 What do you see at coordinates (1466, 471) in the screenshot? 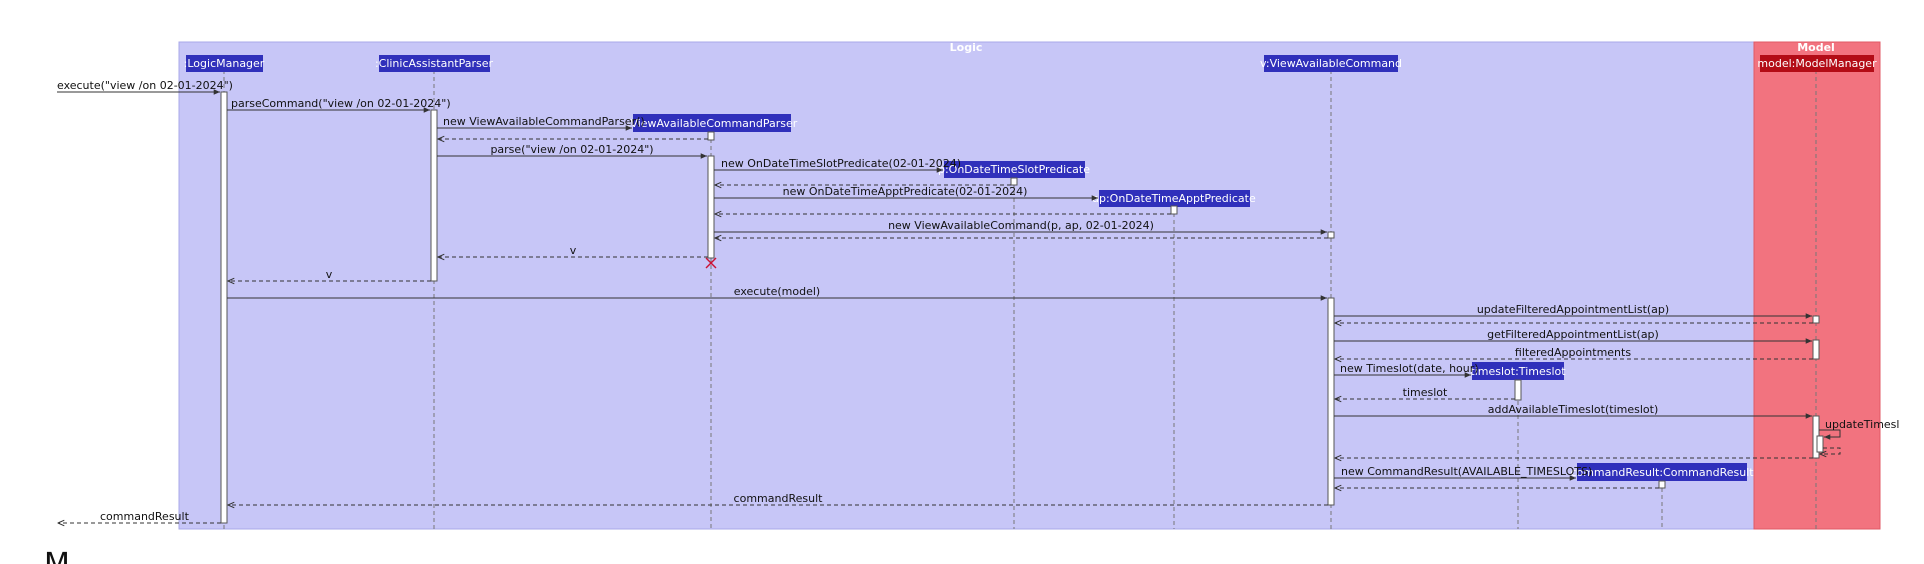
I see `message-label-18: new CommandResult(AVAILABLE_TIMESLOTS)` at bounding box center [1466, 471].